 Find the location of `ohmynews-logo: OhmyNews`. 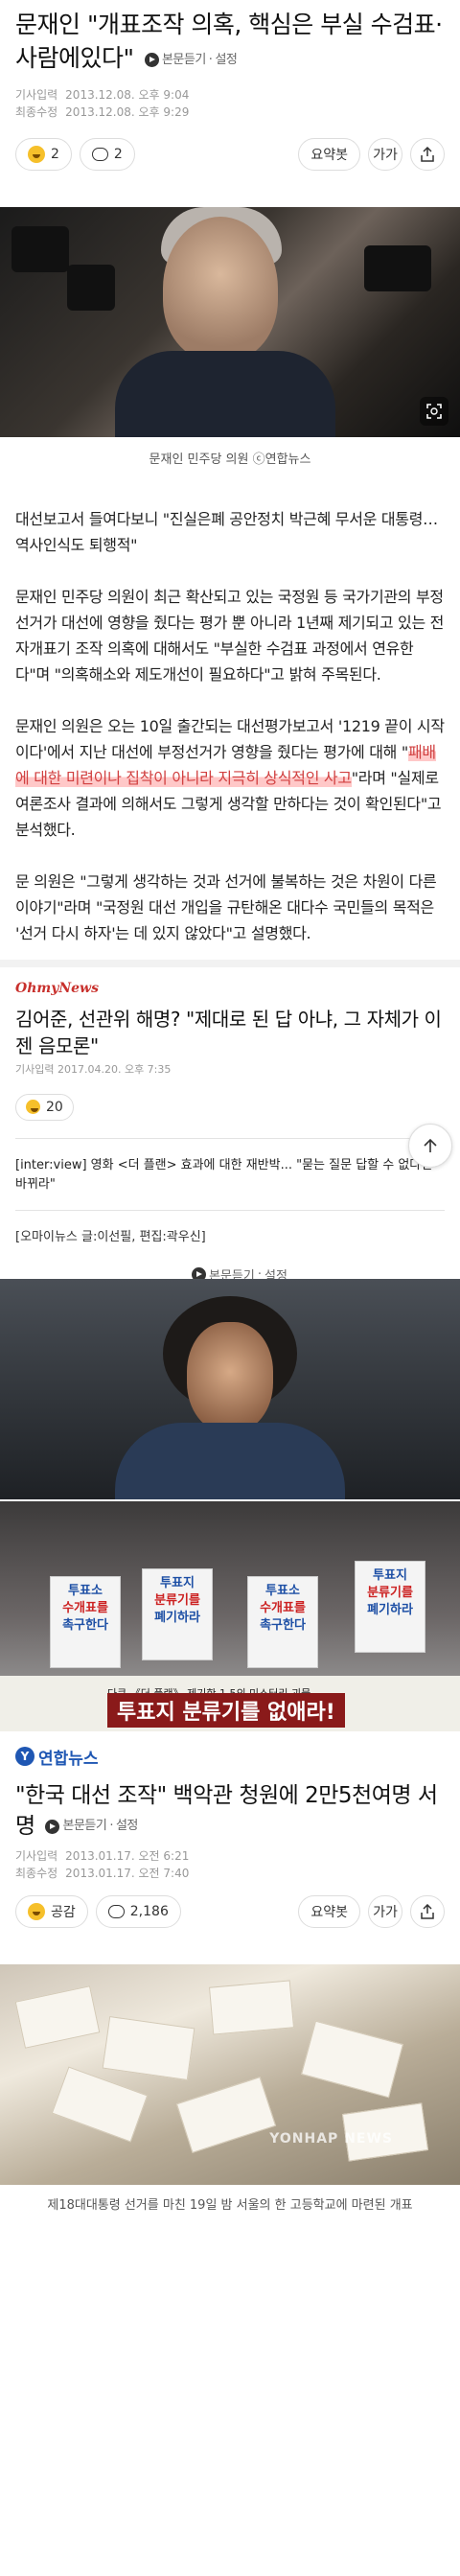

ohmynews-logo: OhmyNews is located at coordinates (57, 988).